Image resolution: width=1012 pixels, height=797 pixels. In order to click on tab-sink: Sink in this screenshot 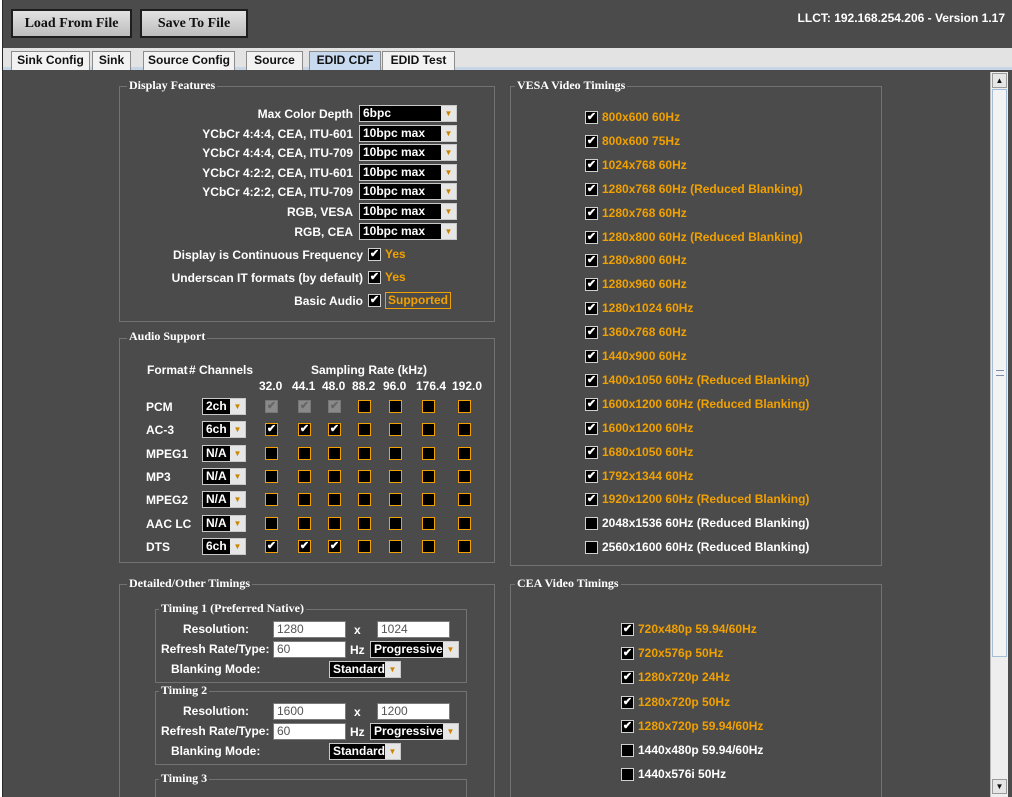, I will do `click(111, 60)`.